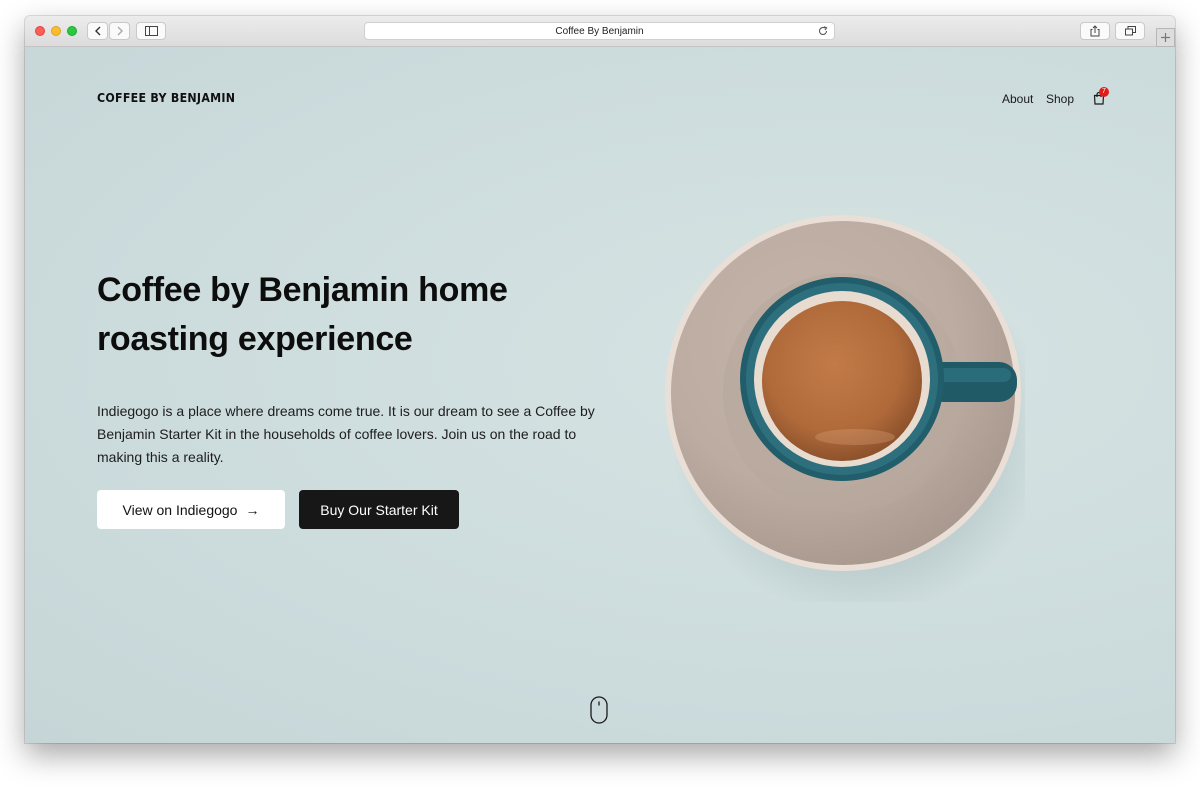 This screenshot has width=1200, height=787. I want to click on tabs-overview-button, so click(1130, 31).